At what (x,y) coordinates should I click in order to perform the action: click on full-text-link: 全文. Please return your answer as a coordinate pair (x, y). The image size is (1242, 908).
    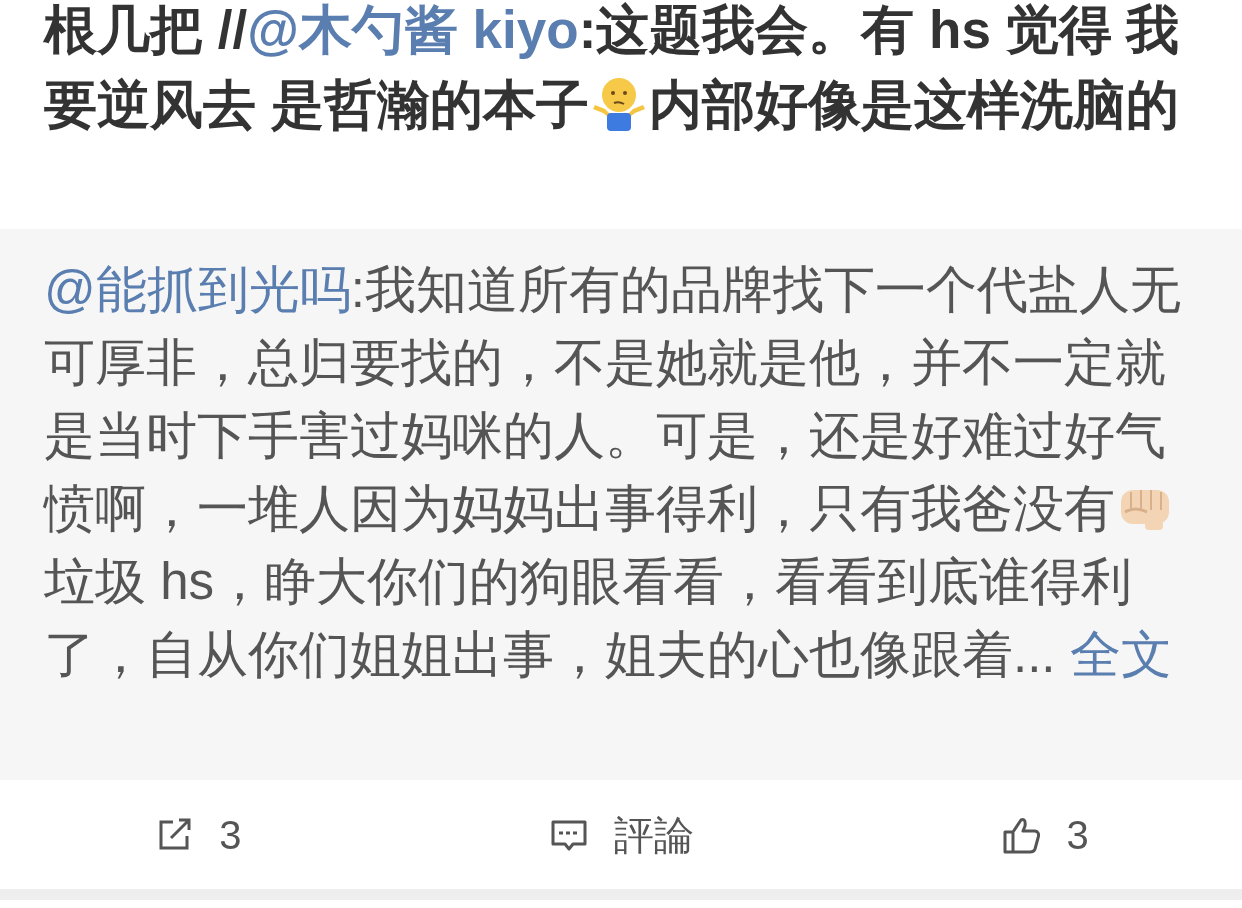
    Looking at the image, I should click on (1113, 654).